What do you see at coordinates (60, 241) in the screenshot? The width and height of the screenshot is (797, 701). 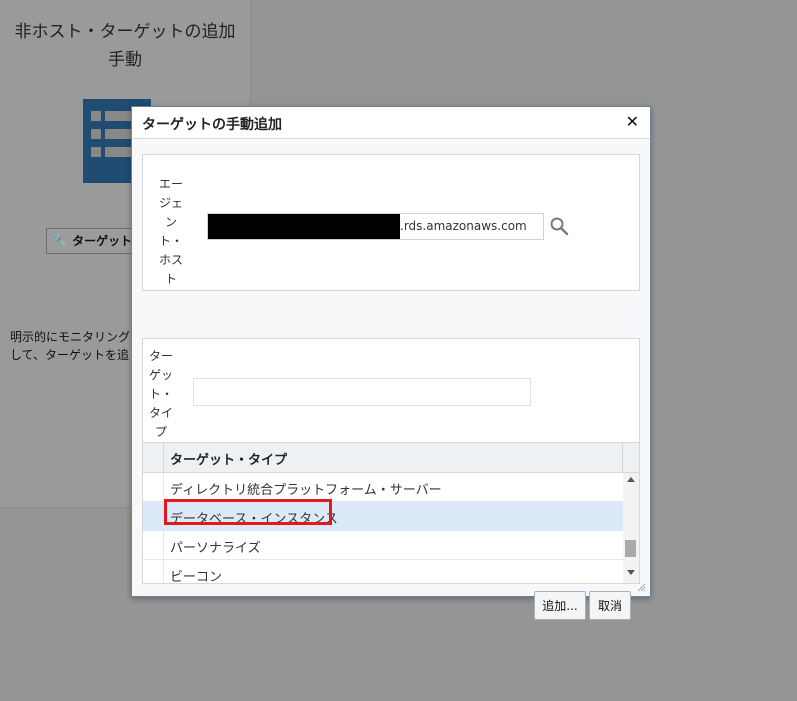 I see `wrench-icon: 🔧` at bounding box center [60, 241].